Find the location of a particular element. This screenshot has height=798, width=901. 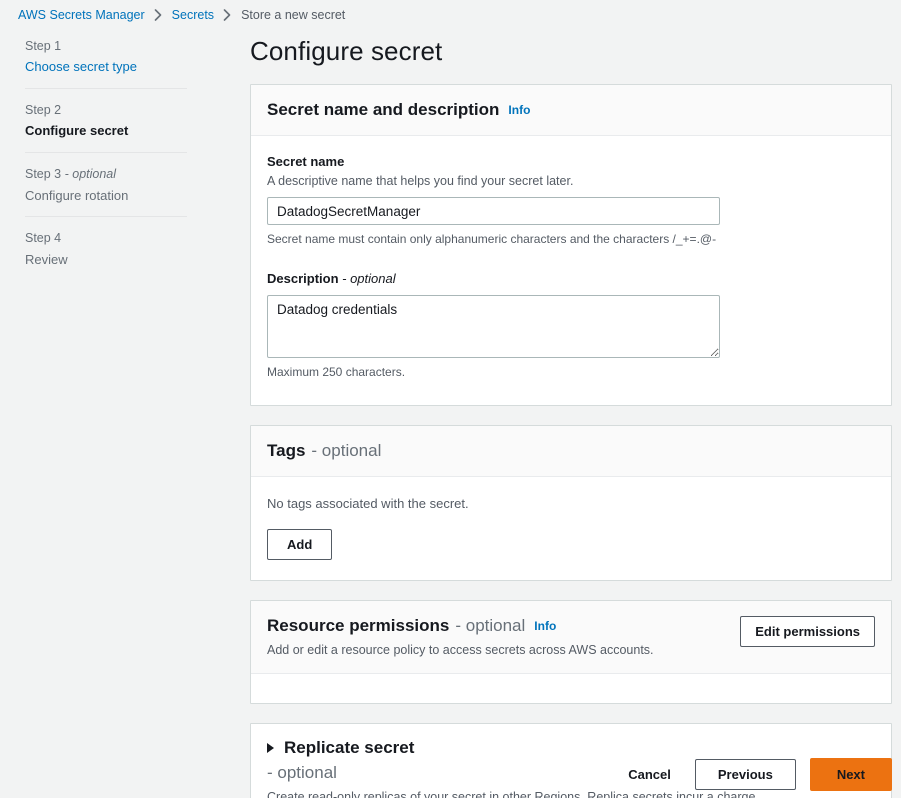

sidebar-item-review: Review is located at coordinates (46, 259).